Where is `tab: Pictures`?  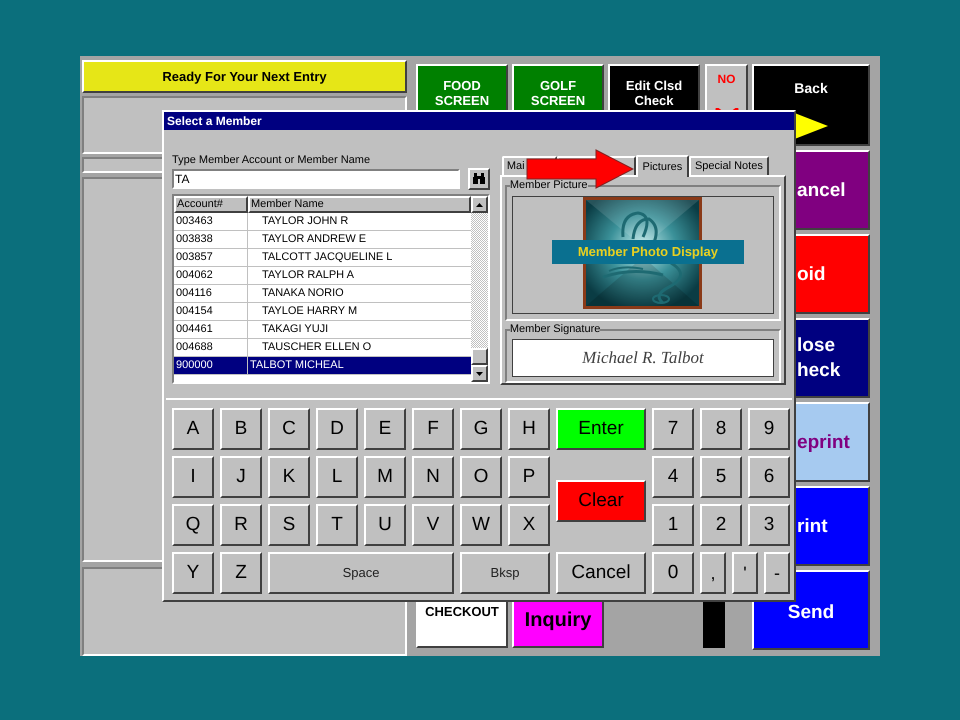 tab: Pictures is located at coordinates (662, 166).